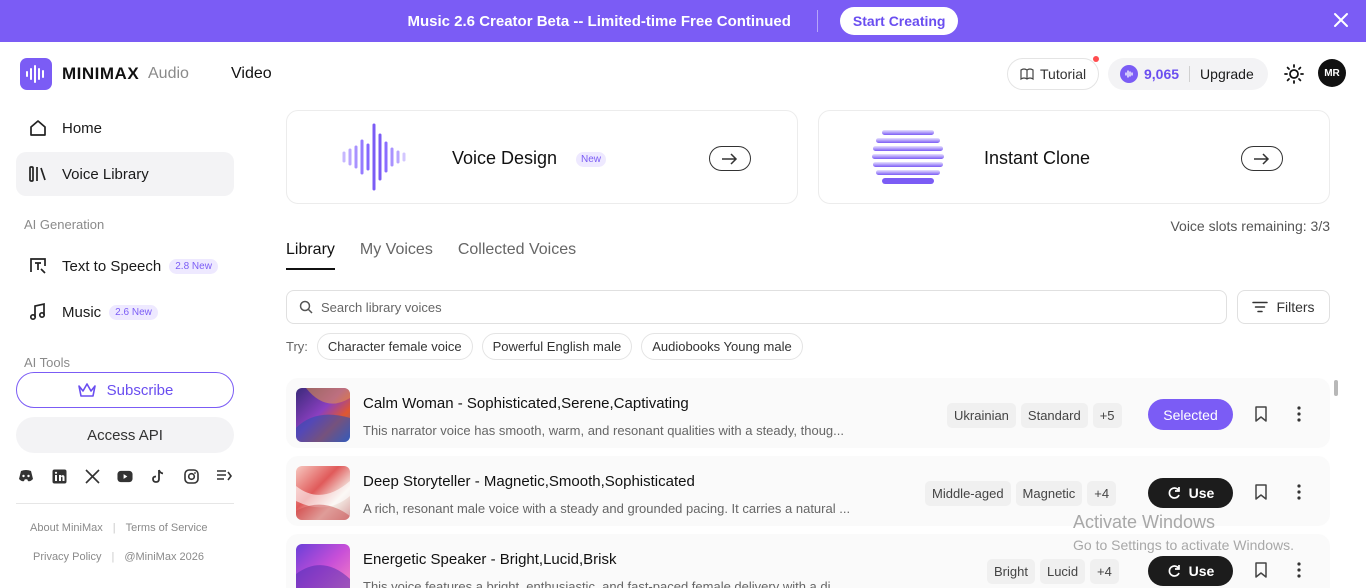 This screenshot has width=1366, height=588. What do you see at coordinates (557, 346) in the screenshot?
I see `suggestion-chip: Powerful English male` at bounding box center [557, 346].